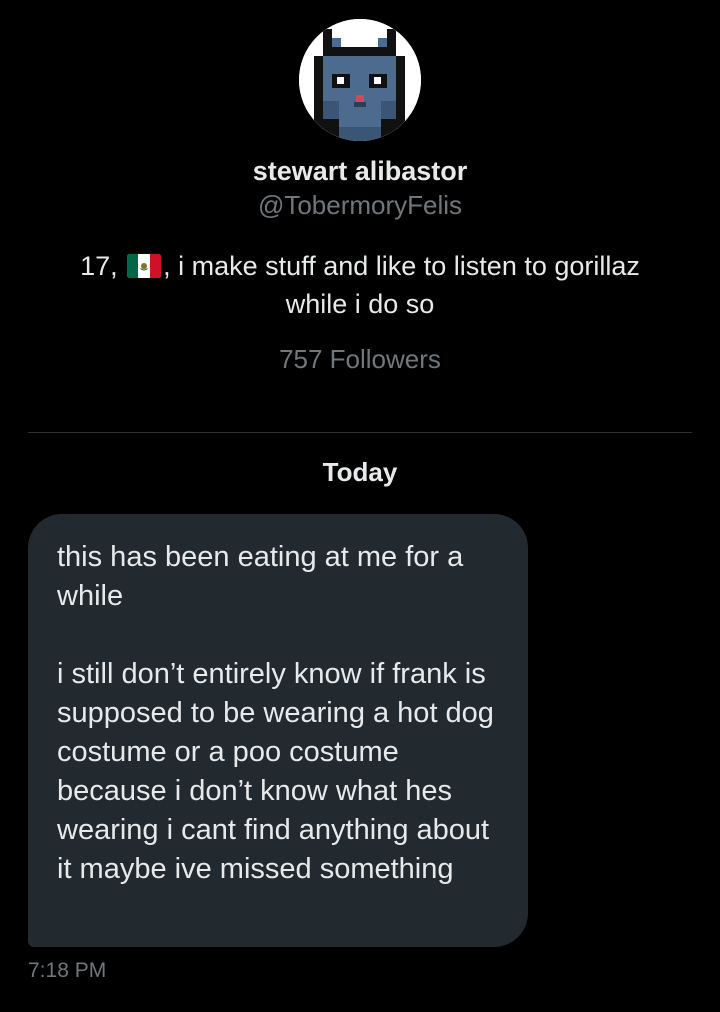 The width and height of the screenshot is (720, 1012). Describe the element at coordinates (260, 576) in the screenshot. I see `message-paragraph: this has been eating at me for a while` at that location.